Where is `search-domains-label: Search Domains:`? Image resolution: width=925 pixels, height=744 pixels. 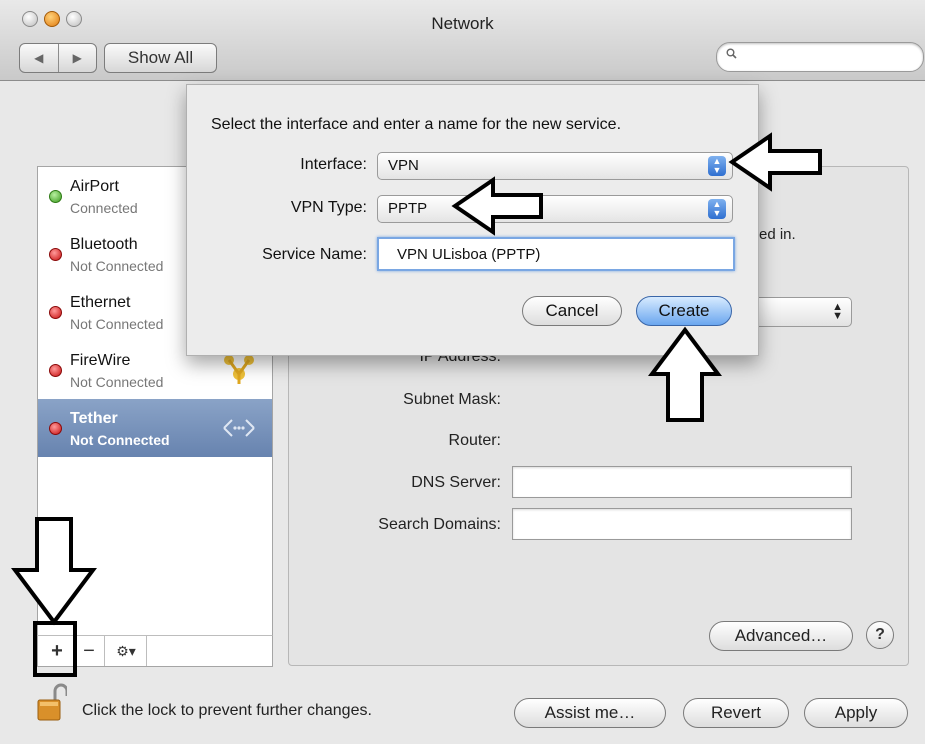 search-domains-label: Search Domains: is located at coordinates (439, 524).